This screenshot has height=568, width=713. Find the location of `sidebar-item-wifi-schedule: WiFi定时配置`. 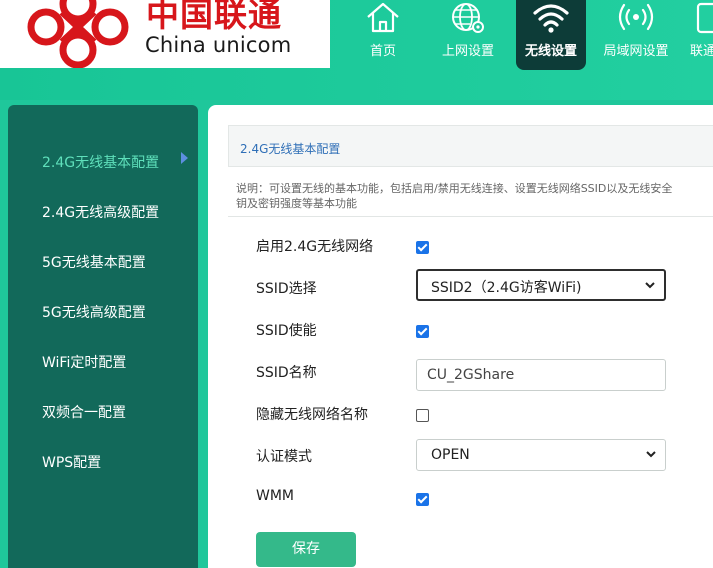

sidebar-item-wifi-schedule: WiFi定时配置 is located at coordinates (84, 362).